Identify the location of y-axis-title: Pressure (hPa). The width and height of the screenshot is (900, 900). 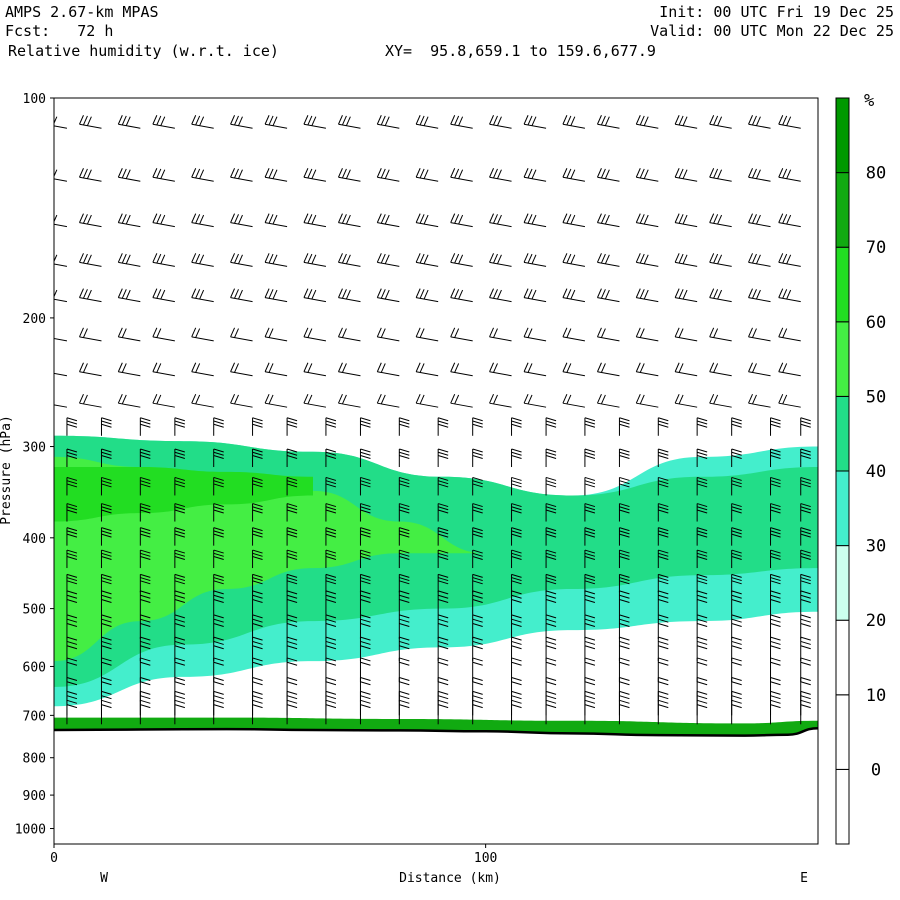
(7, 470).